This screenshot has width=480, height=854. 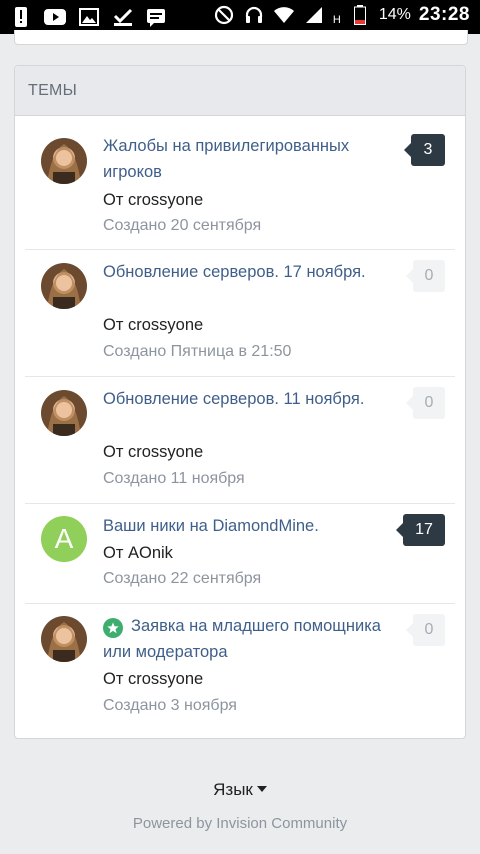 I want to click on previous-card, so click(x=241, y=37).